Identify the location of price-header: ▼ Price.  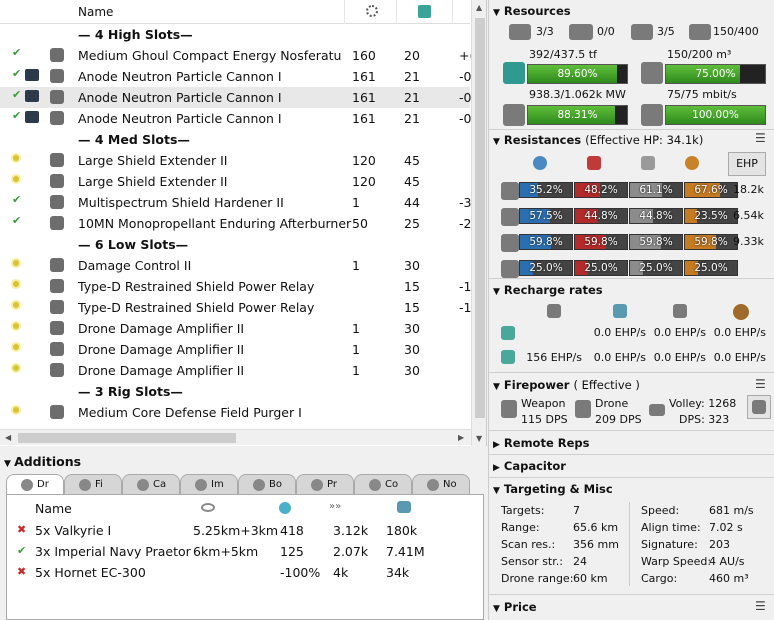
(515, 607).